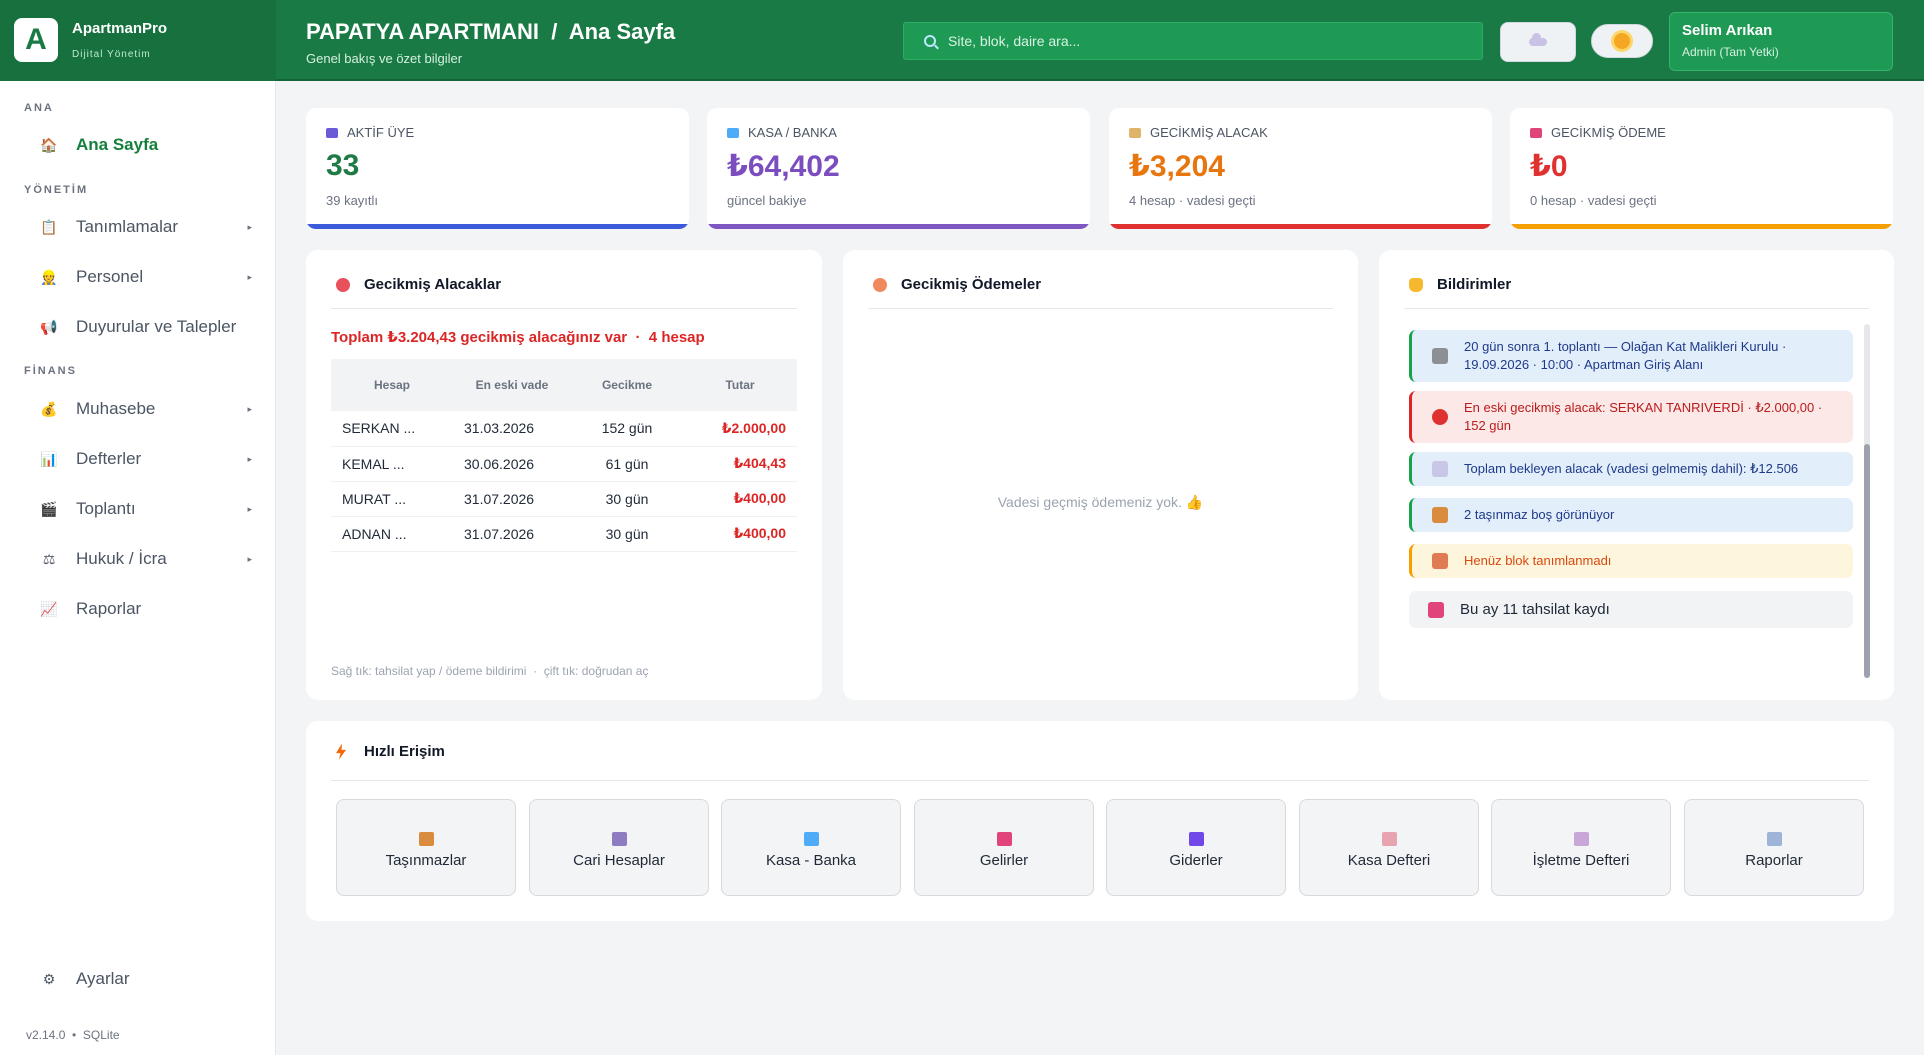 This screenshot has width=1924, height=1055. I want to click on sidebar-item-personel: 👷 Personel ▸, so click(150, 277).